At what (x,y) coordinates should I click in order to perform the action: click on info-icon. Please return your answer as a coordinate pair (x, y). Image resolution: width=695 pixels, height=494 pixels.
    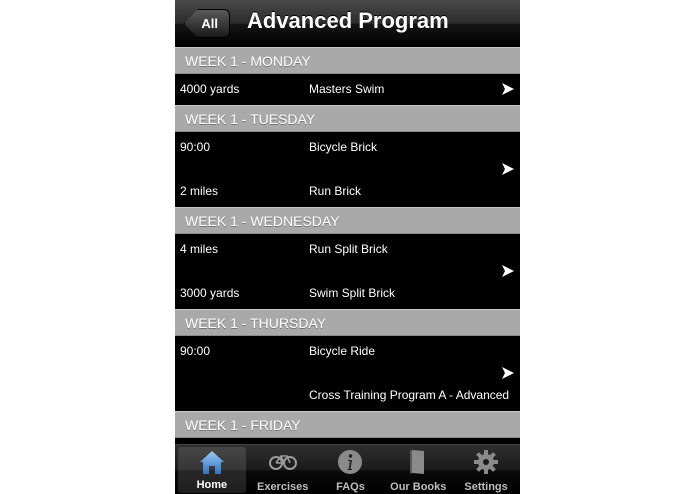
    Looking at the image, I should click on (350, 462).